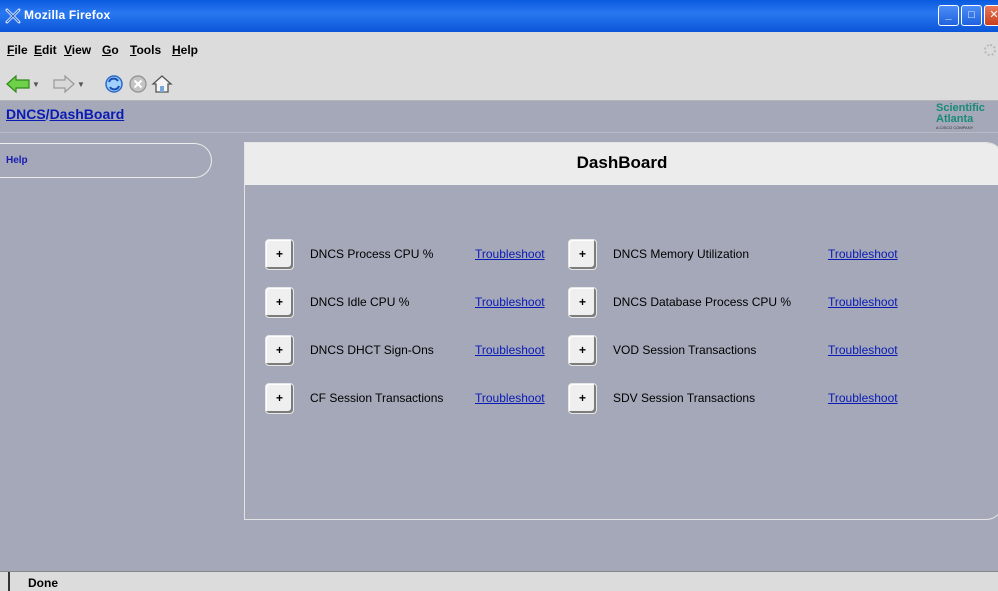 The height and width of the screenshot is (591, 998). I want to click on minimize-button: _, so click(948, 15).